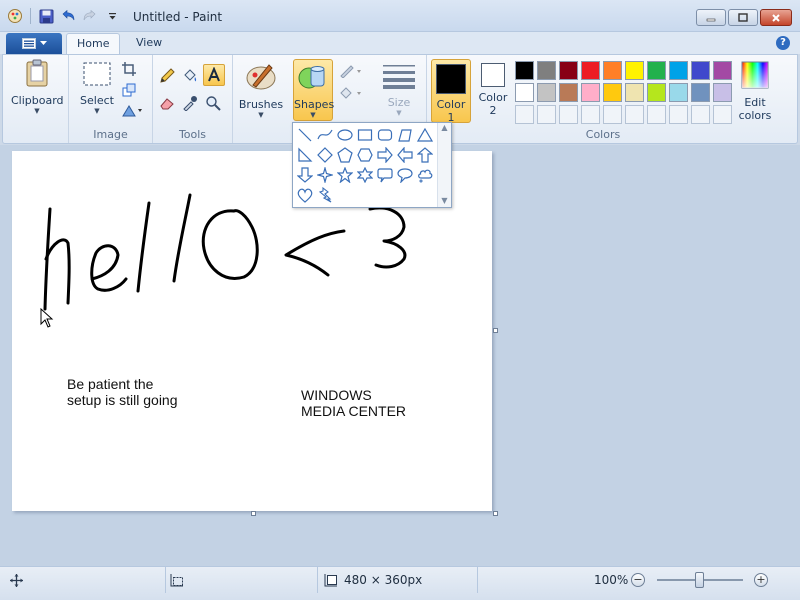 The width and height of the screenshot is (800, 600). Describe the element at coordinates (425, 155) in the screenshot. I see `up-arrow-shape-icon` at that location.